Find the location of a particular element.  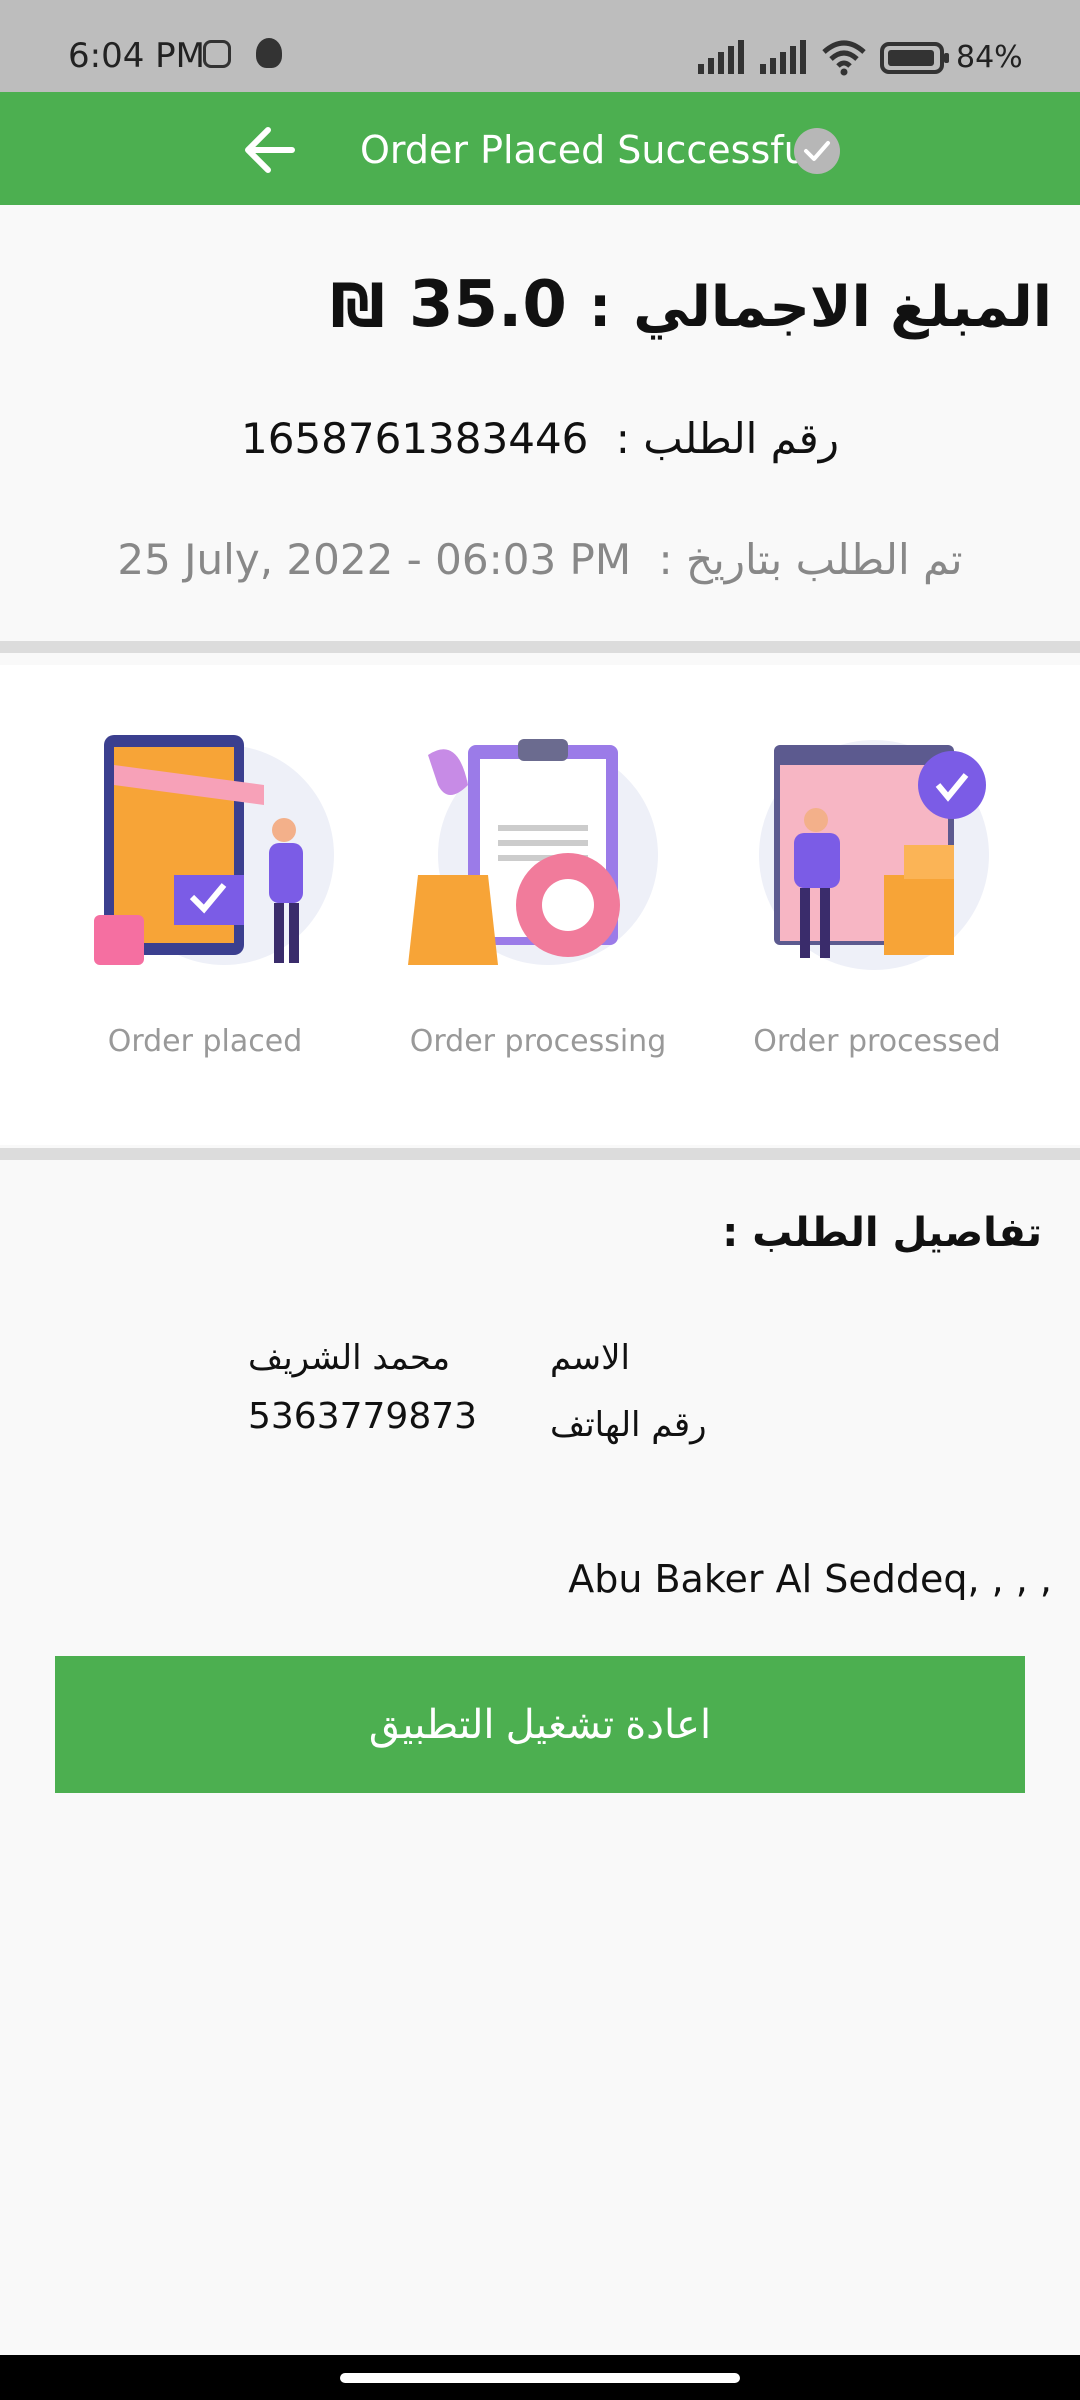

order-processed-illustration is located at coordinates (874, 855).